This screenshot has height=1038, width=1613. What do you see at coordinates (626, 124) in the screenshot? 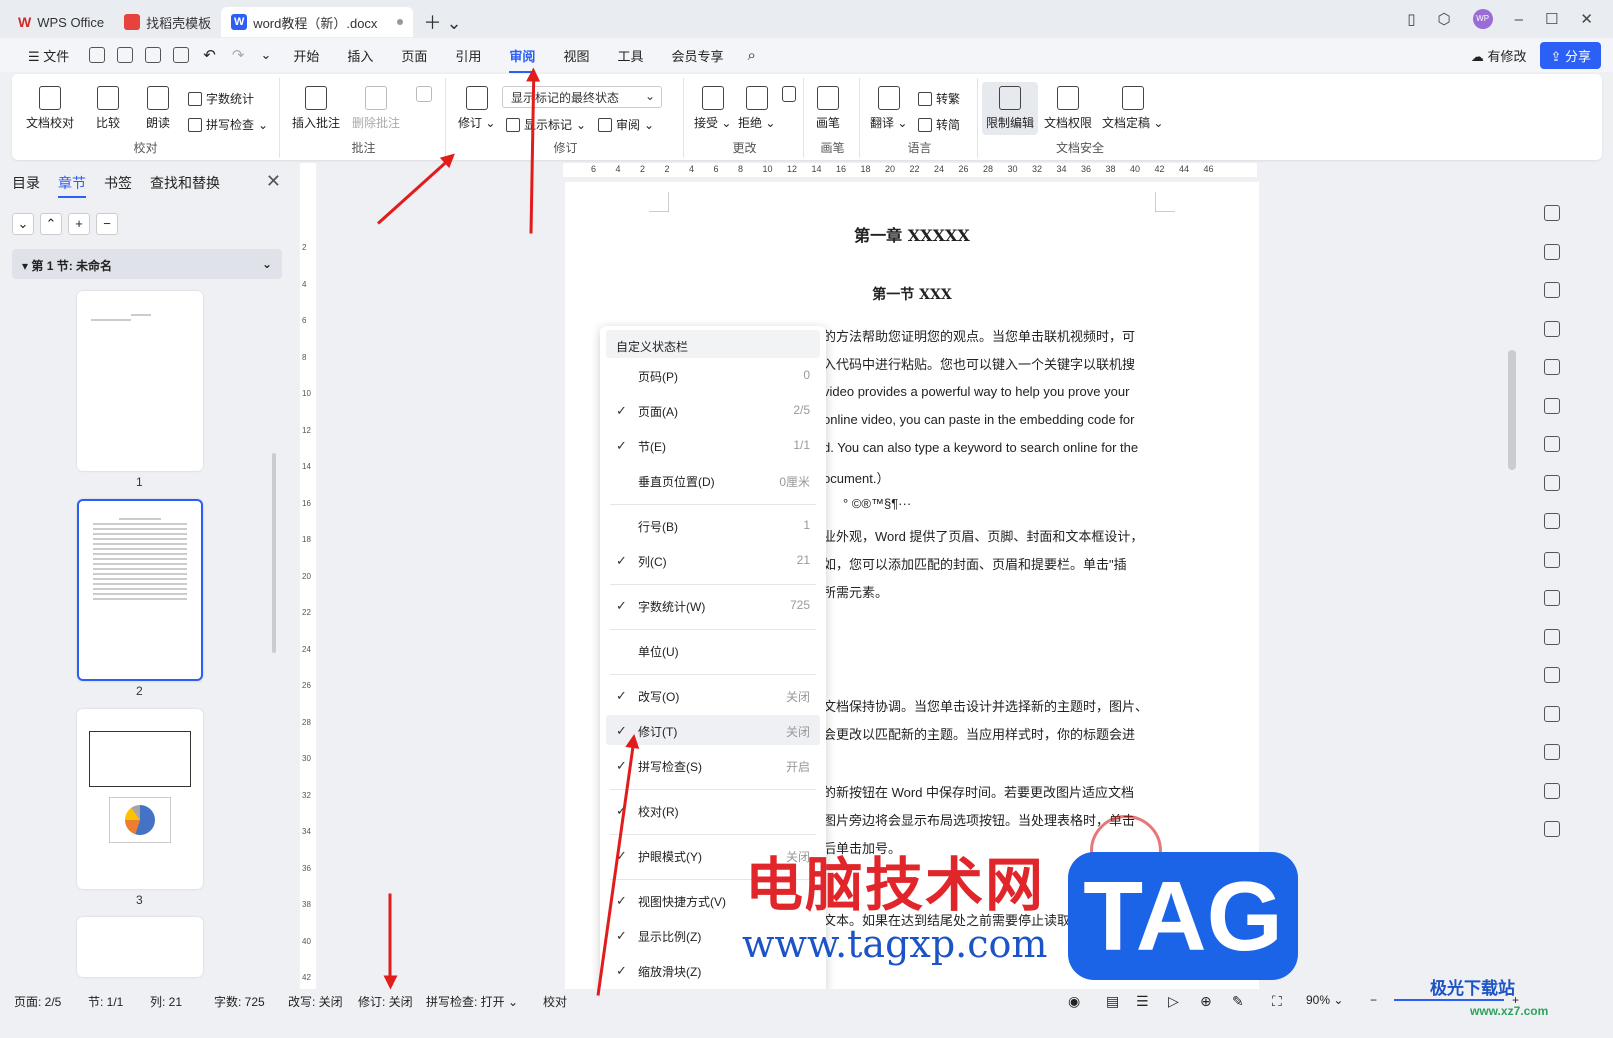
I see `review-pane-button: 审阅 ⌄` at bounding box center [626, 124].